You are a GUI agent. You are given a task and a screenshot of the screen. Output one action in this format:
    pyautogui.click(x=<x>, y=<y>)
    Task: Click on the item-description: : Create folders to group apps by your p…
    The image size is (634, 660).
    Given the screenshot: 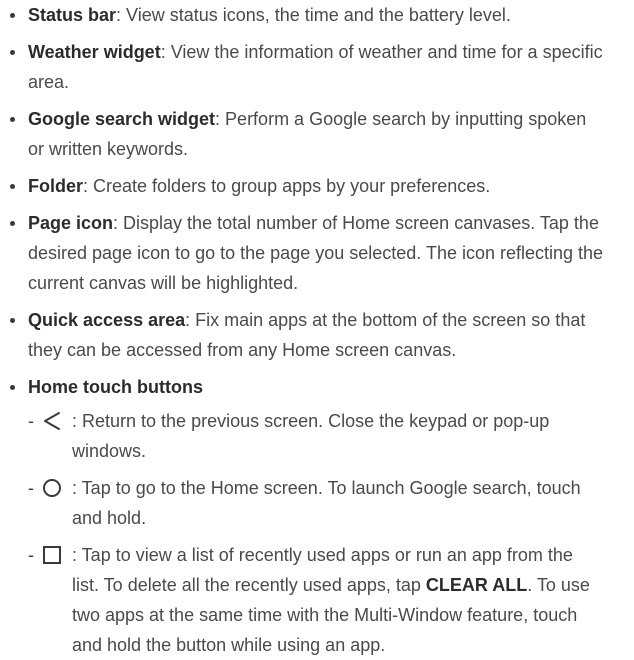 What is the action you would take?
    pyautogui.click(x=287, y=186)
    